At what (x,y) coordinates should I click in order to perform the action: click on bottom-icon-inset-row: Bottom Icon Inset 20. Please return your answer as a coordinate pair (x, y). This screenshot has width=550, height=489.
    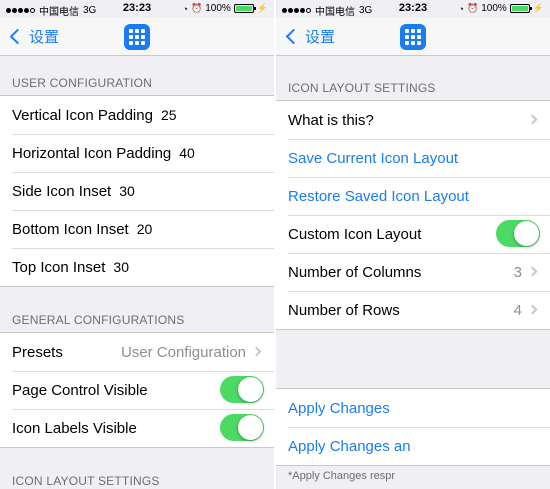
    Looking at the image, I should click on (137, 229).